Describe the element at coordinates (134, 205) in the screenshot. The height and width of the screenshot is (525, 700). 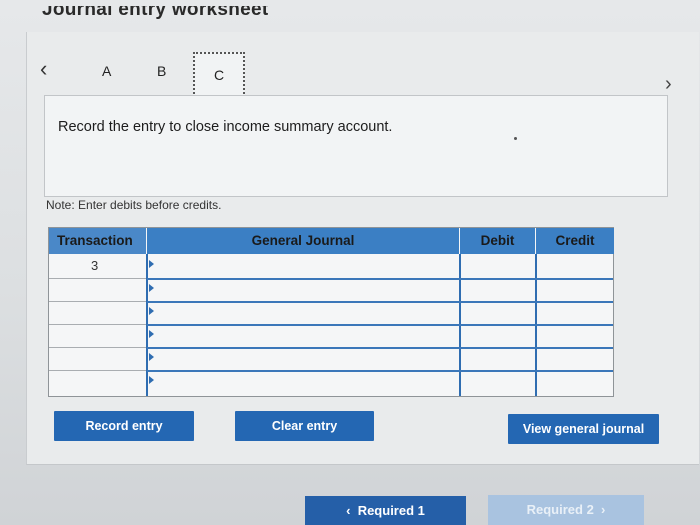
I see `note-text: Note: Enter debits before credits.` at that location.